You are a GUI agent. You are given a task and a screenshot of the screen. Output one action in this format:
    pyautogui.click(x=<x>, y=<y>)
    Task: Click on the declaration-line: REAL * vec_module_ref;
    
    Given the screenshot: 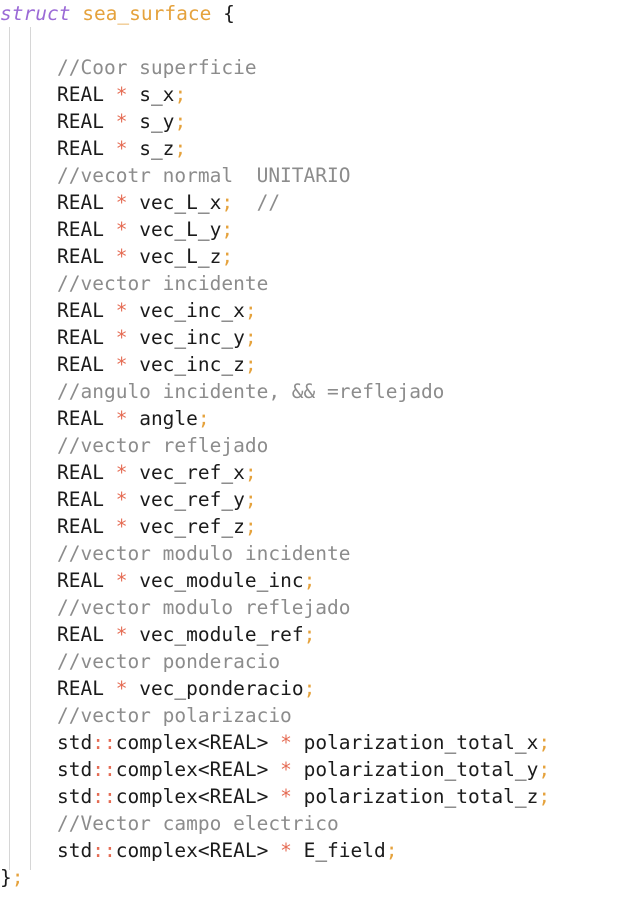 What is the action you would take?
    pyautogui.click(x=157, y=634)
    